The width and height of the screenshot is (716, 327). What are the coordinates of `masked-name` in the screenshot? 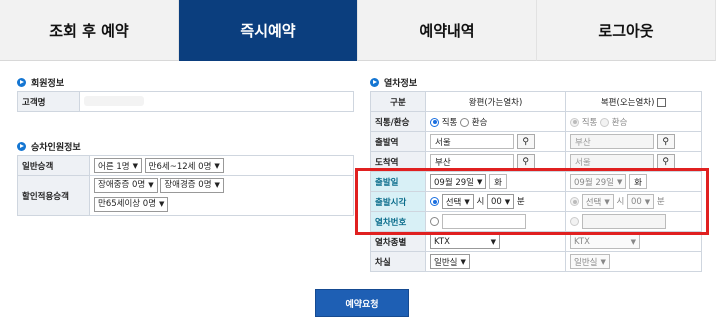 It's located at (114, 101).